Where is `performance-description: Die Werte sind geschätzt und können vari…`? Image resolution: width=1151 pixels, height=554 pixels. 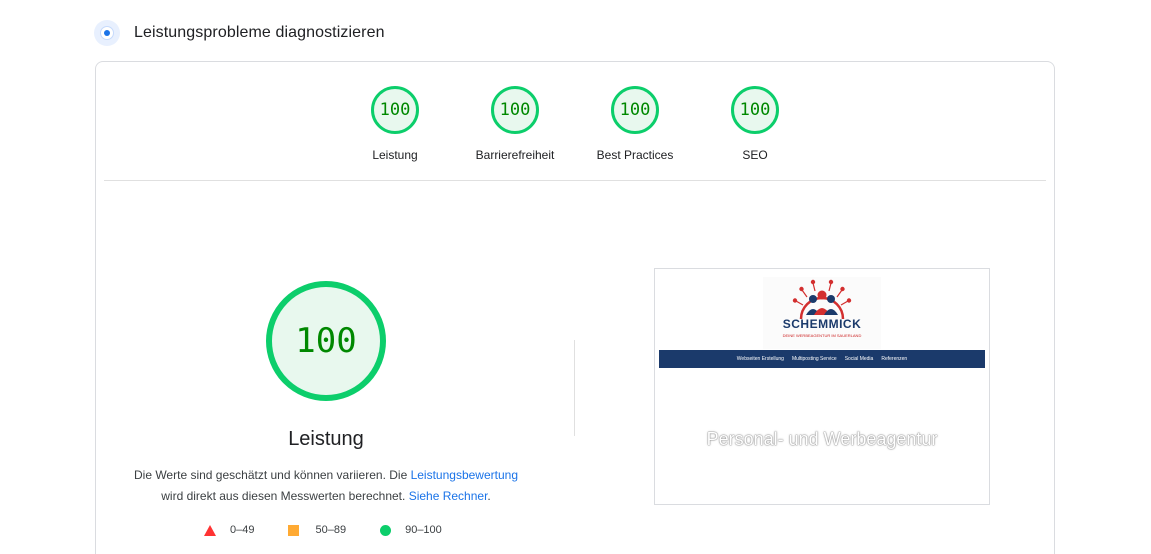 performance-description: Die Werte sind geschätzt und können vari… is located at coordinates (326, 486).